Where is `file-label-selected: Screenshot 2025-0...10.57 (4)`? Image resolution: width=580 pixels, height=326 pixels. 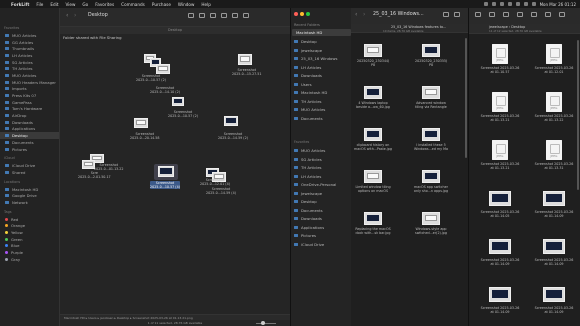
file-label-selected: Screenshot 2025-0...10.57 (4) is located at coordinates (165, 185).